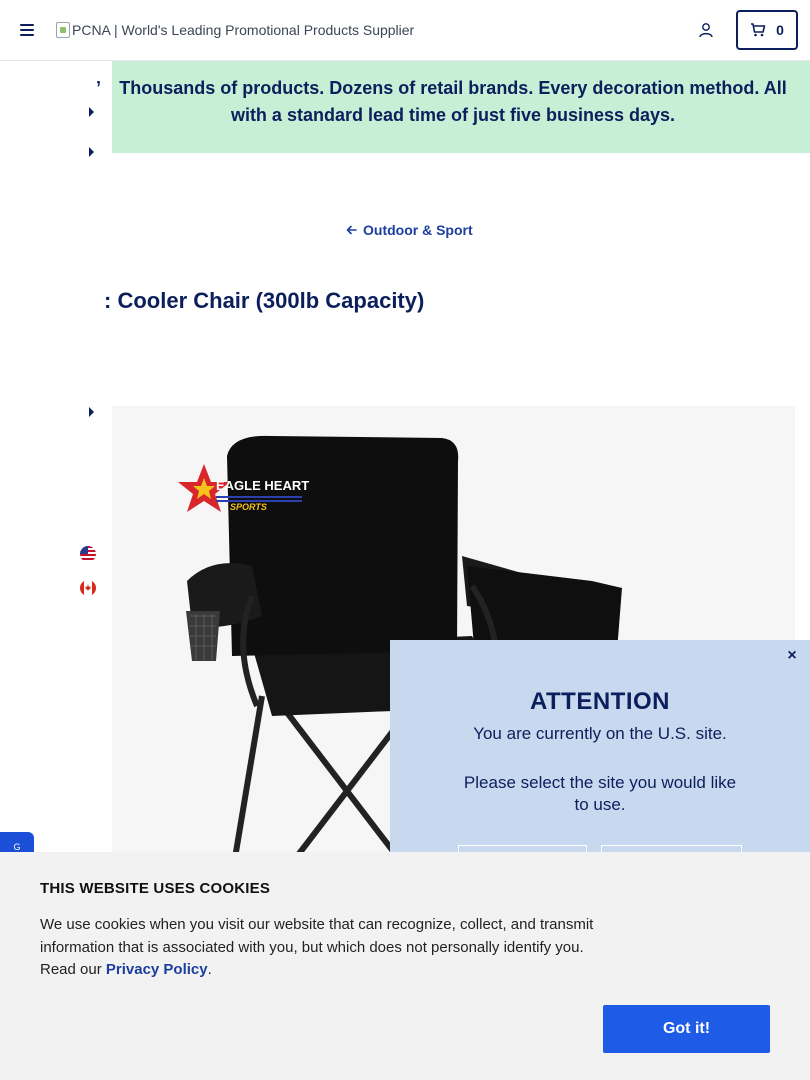 Image resolution: width=810 pixels, height=1080 pixels. Describe the element at coordinates (99, 88) in the screenshot. I see `banner-clipped-char: ’` at that location.